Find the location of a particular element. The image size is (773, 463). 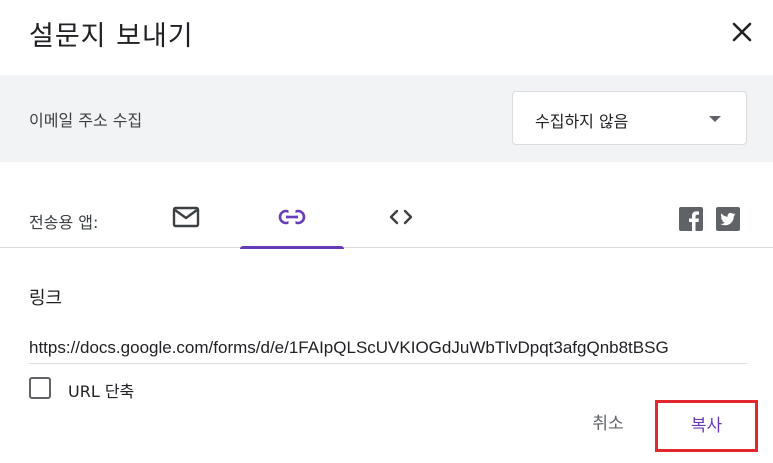

code-icon is located at coordinates (401, 217).